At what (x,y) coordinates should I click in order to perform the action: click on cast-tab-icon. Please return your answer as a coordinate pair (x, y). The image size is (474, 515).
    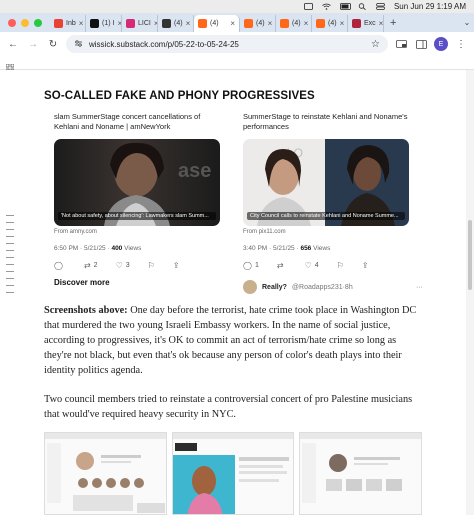
    Looking at the image, I should click on (401, 44).